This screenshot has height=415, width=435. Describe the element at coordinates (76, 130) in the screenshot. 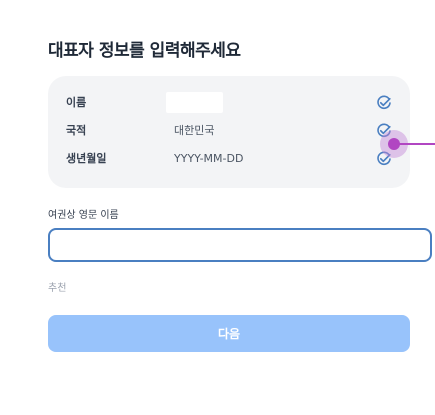

I see `nationality-label: 국적` at that location.